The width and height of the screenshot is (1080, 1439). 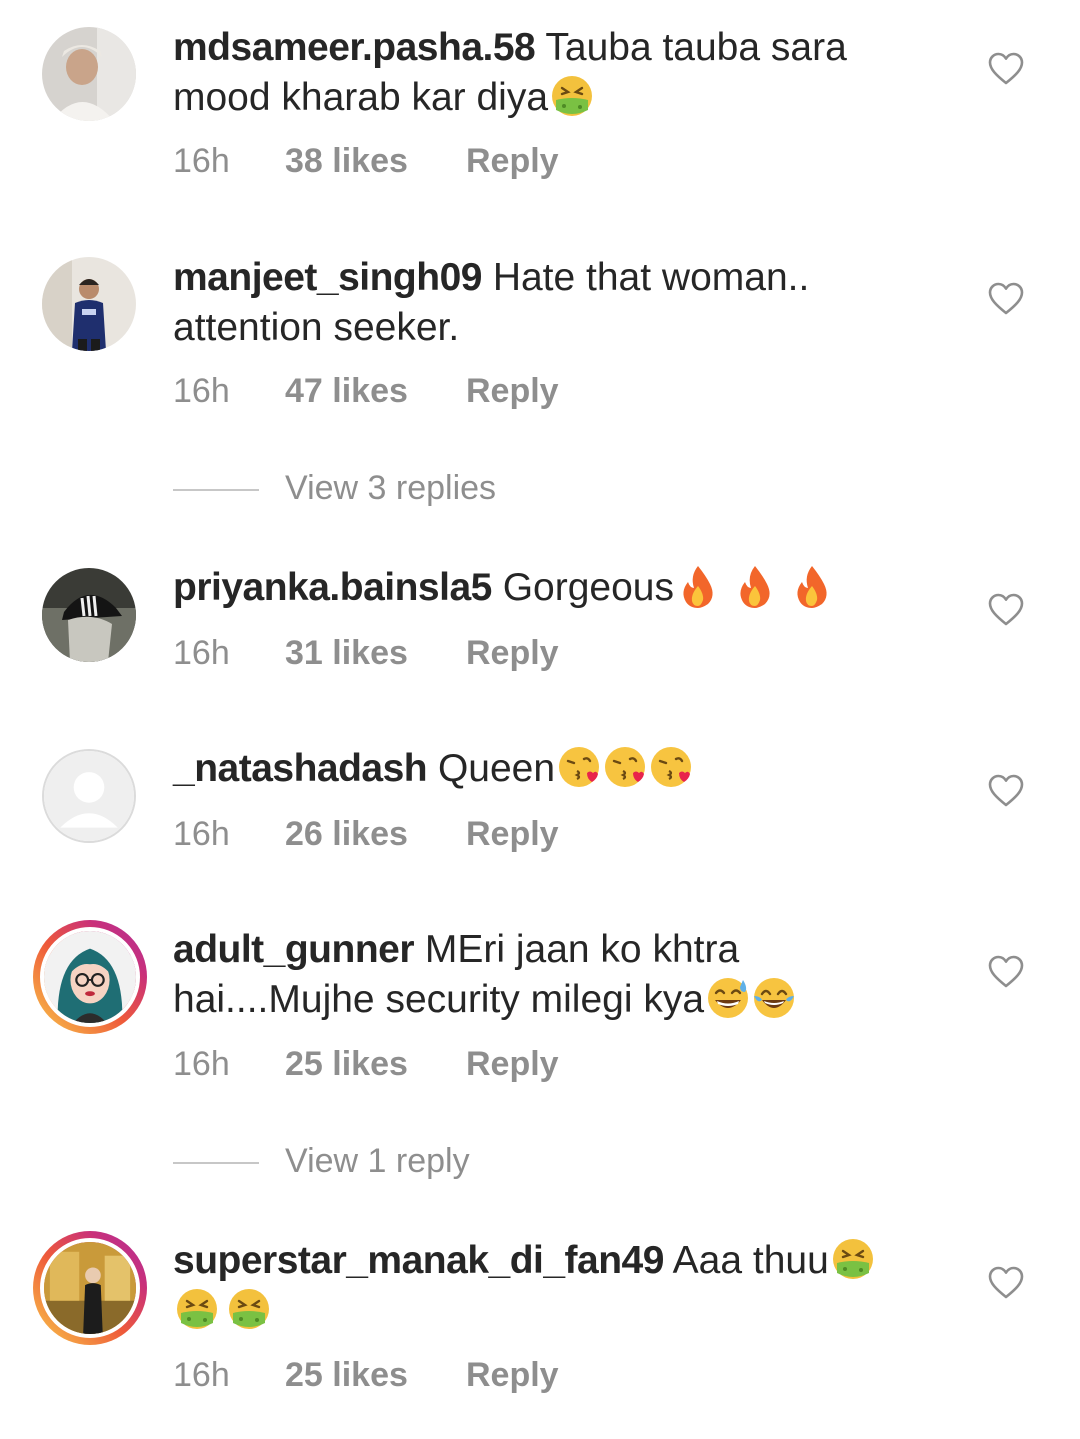 I want to click on comment-meta: 16h 47 likes Reply, so click(x=366, y=391).